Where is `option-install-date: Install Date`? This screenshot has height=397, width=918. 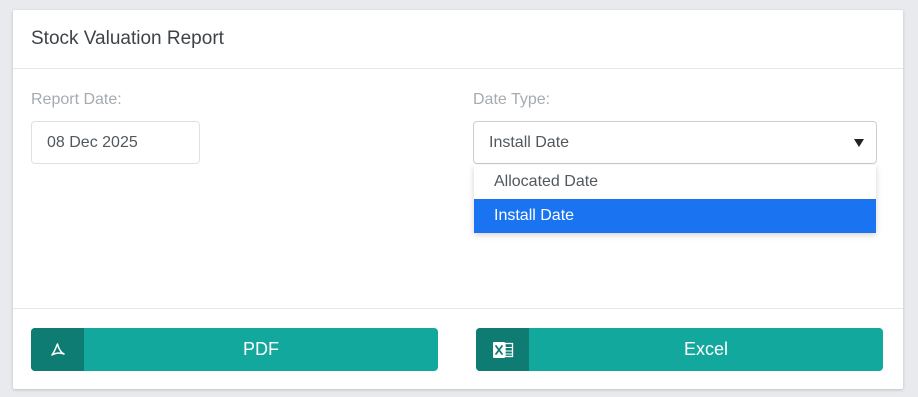
option-install-date: Install Date is located at coordinates (675, 216).